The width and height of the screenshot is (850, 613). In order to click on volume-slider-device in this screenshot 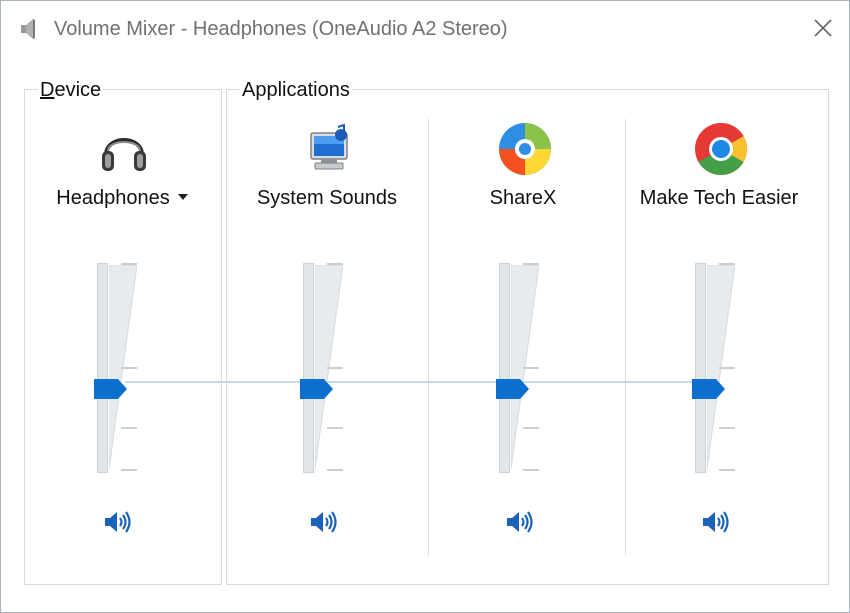, I will do `click(125, 369)`.